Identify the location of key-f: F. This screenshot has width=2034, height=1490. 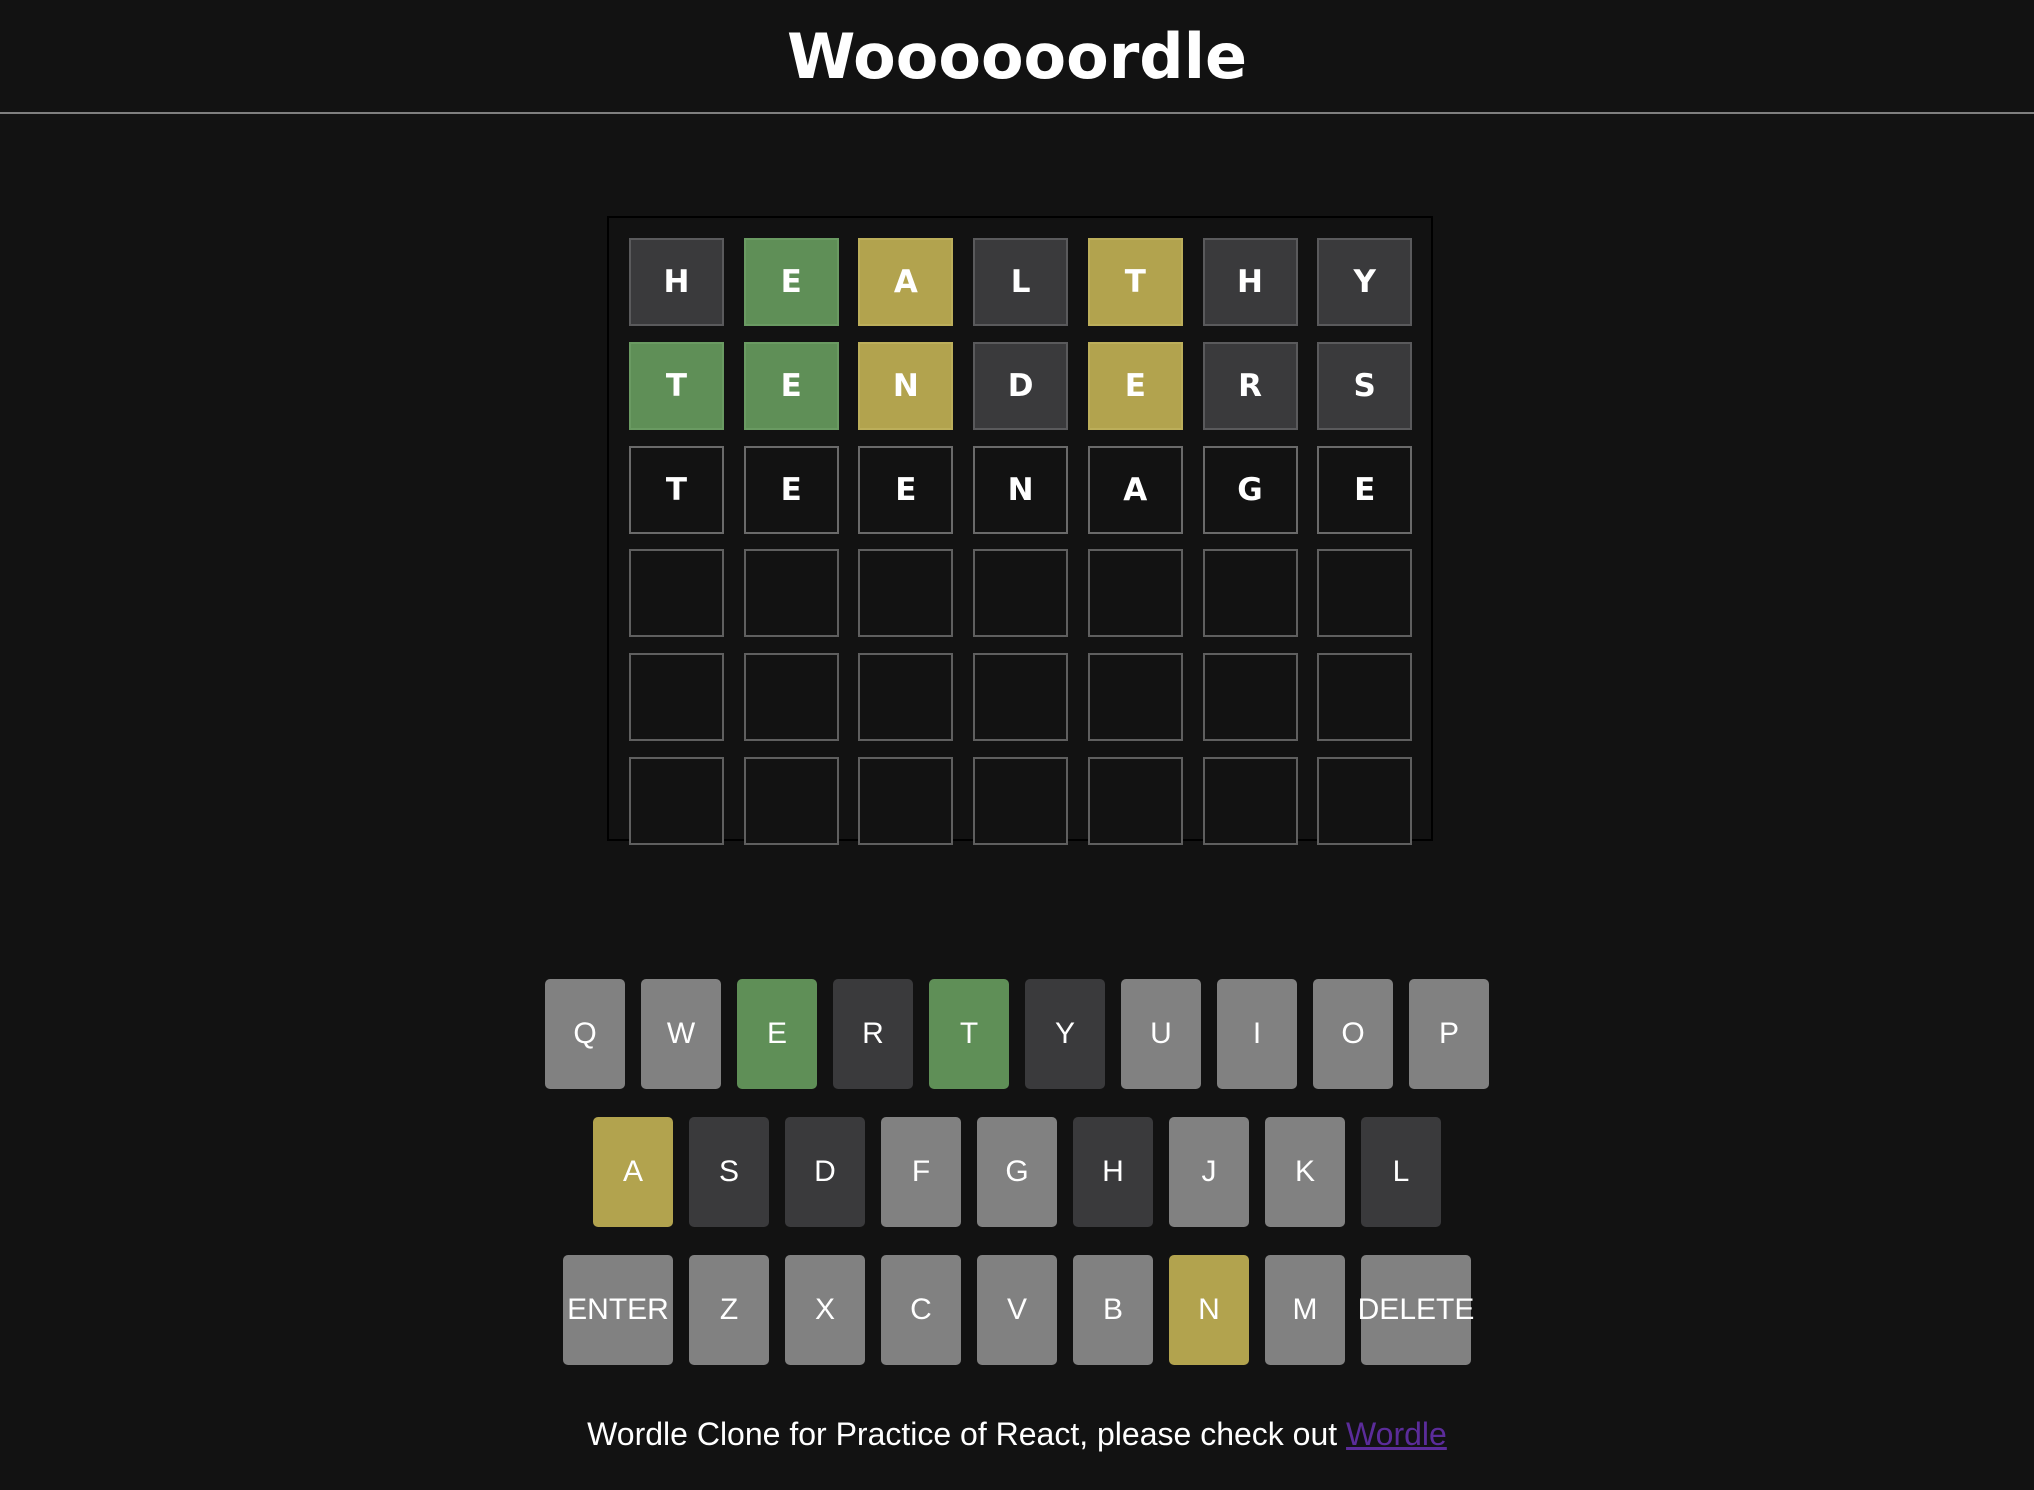
(921, 1172).